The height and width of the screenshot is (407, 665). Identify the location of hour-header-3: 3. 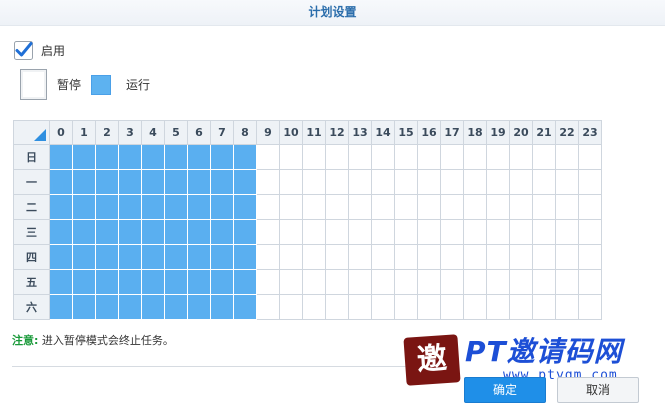
(130, 132).